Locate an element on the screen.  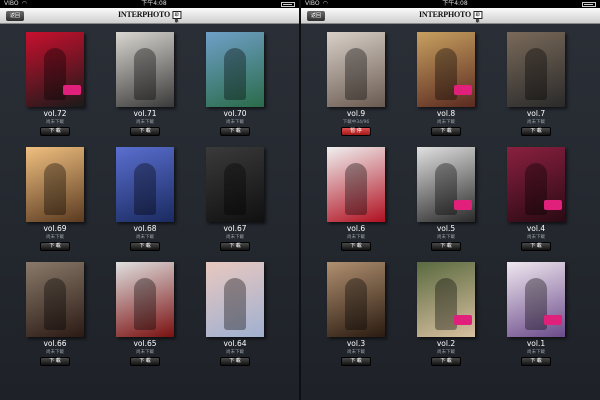
app-logo: INTERPHOTO 印象 is located at coordinates (149, 16).